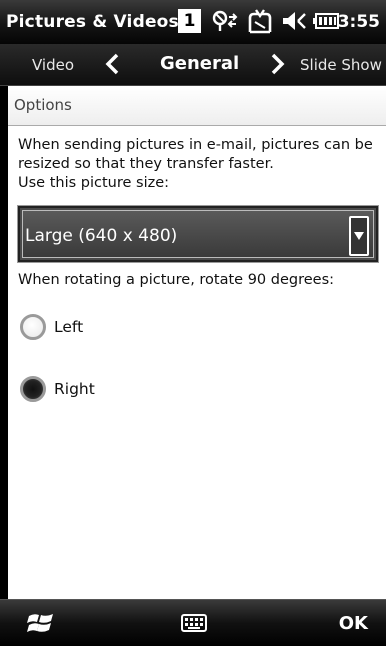  I want to click on app-title: Pictures & Videos, so click(92, 22).